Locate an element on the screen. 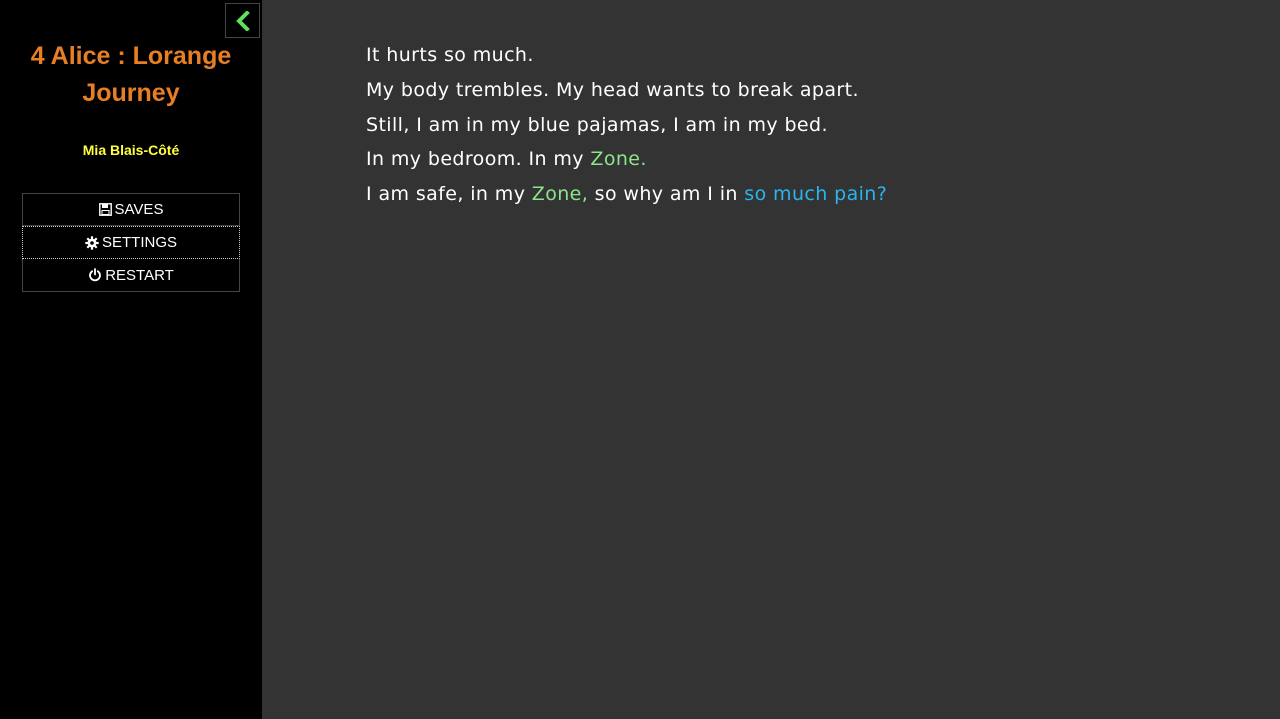 The image size is (1280, 719). story-menu: SAVES SETTINGS RESTART is located at coordinates (131, 242).